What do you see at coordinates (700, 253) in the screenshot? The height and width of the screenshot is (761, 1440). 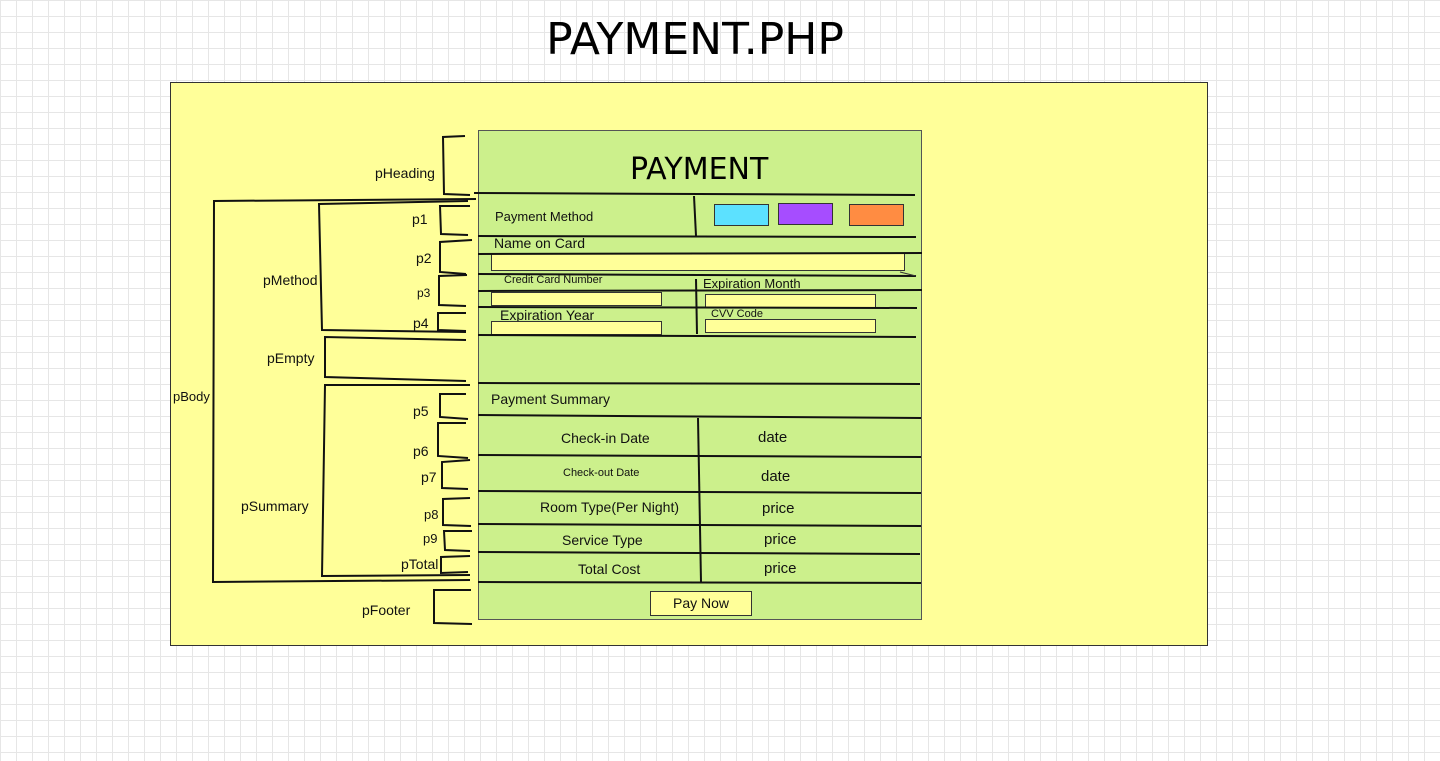 I see `divider-name-label` at bounding box center [700, 253].